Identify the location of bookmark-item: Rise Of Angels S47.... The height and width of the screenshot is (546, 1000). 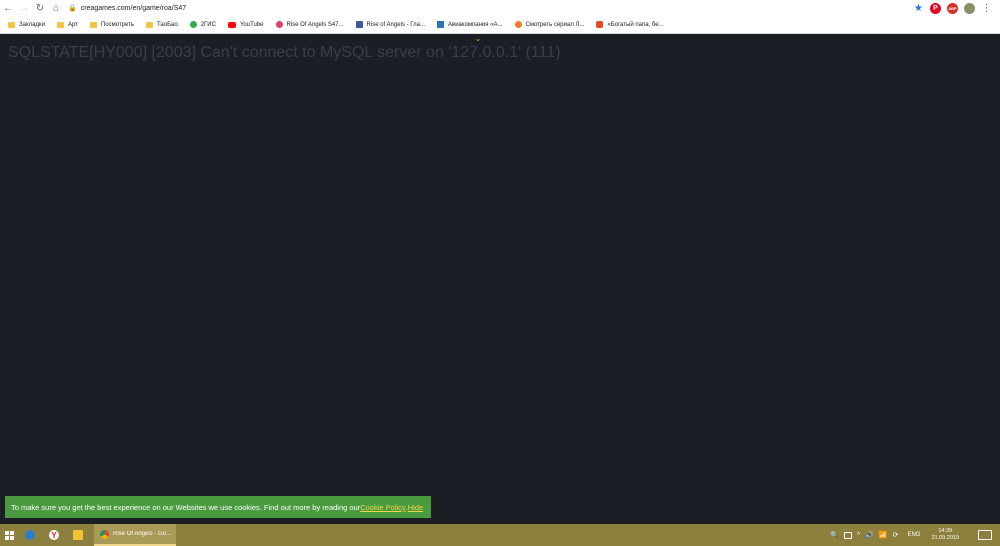
(310, 25).